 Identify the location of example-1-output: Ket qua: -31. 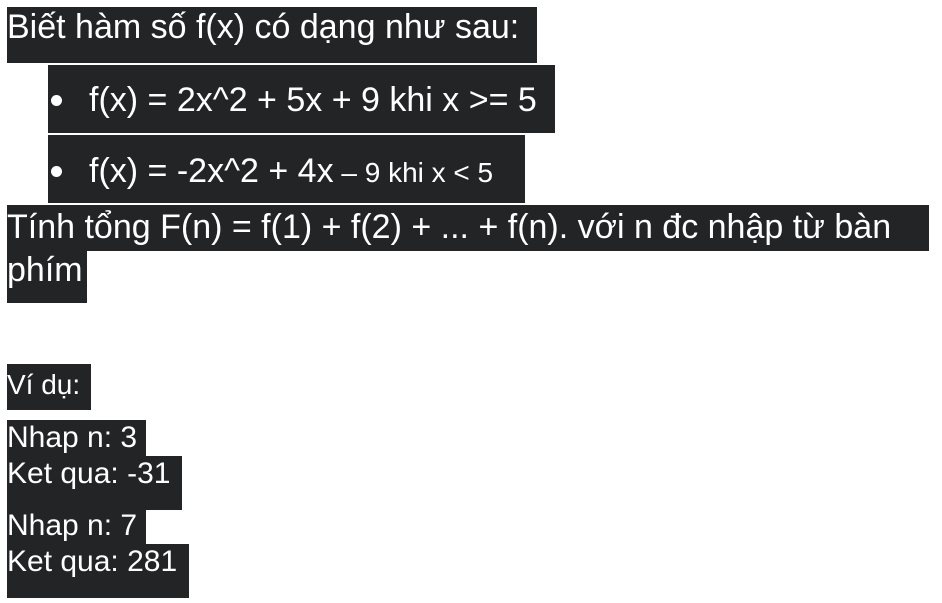
(94, 483).